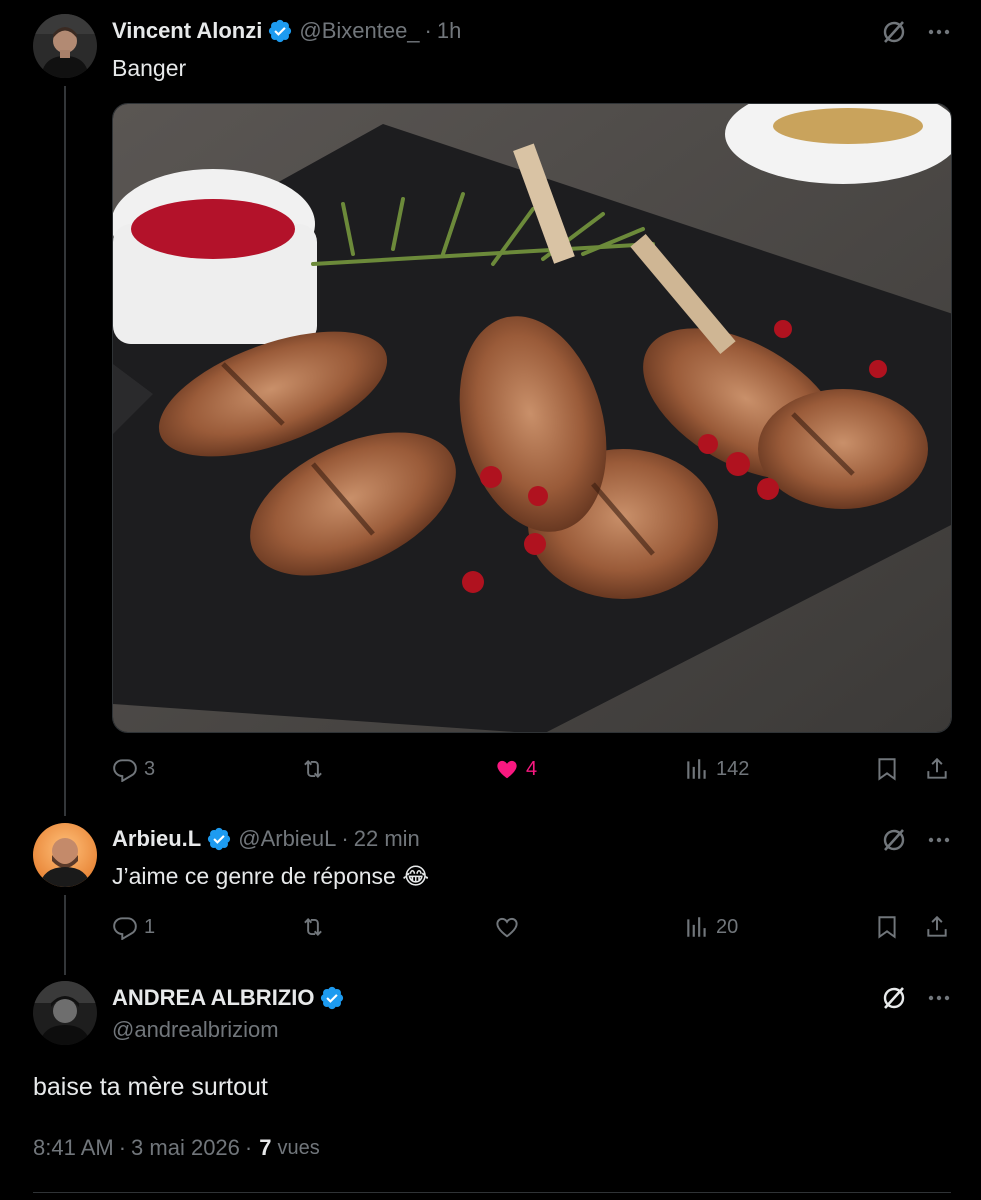 The height and width of the screenshot is (1200, 981). I want to click on like-button: 4, so click(515, 769).